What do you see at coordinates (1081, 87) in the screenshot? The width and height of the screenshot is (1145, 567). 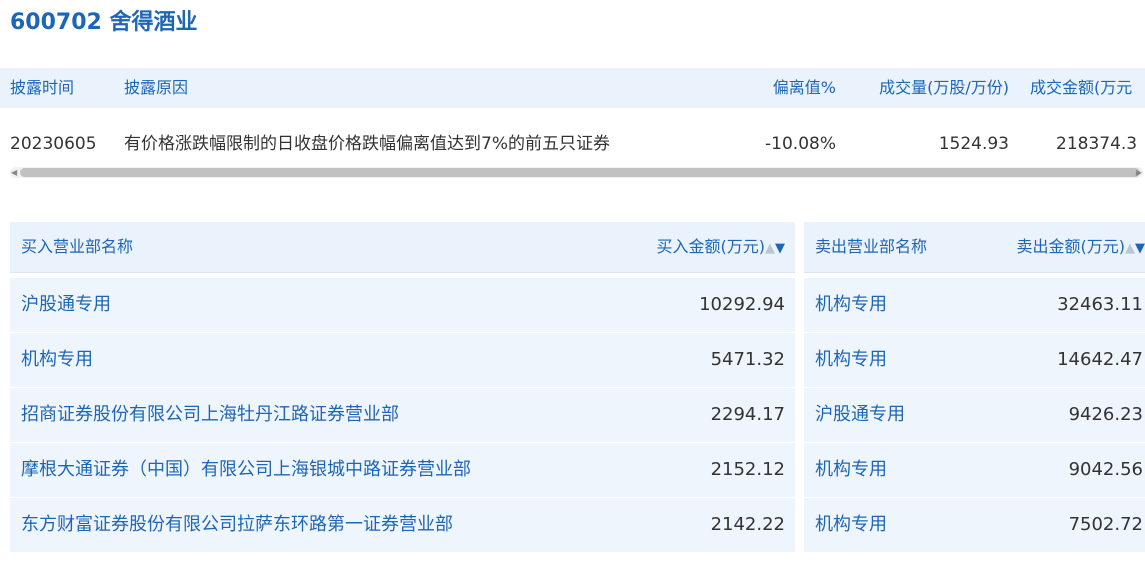 I see `header-amount: 成交金额(万元` at bounding box center [1081, 87].